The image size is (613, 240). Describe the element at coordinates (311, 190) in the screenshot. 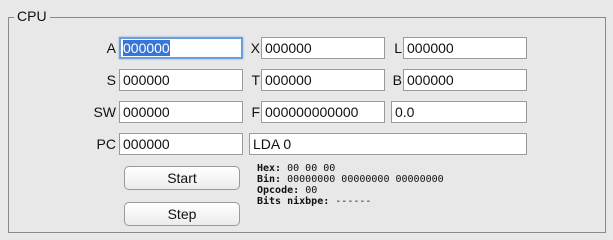

I see `opcode-value: 00` at that location.